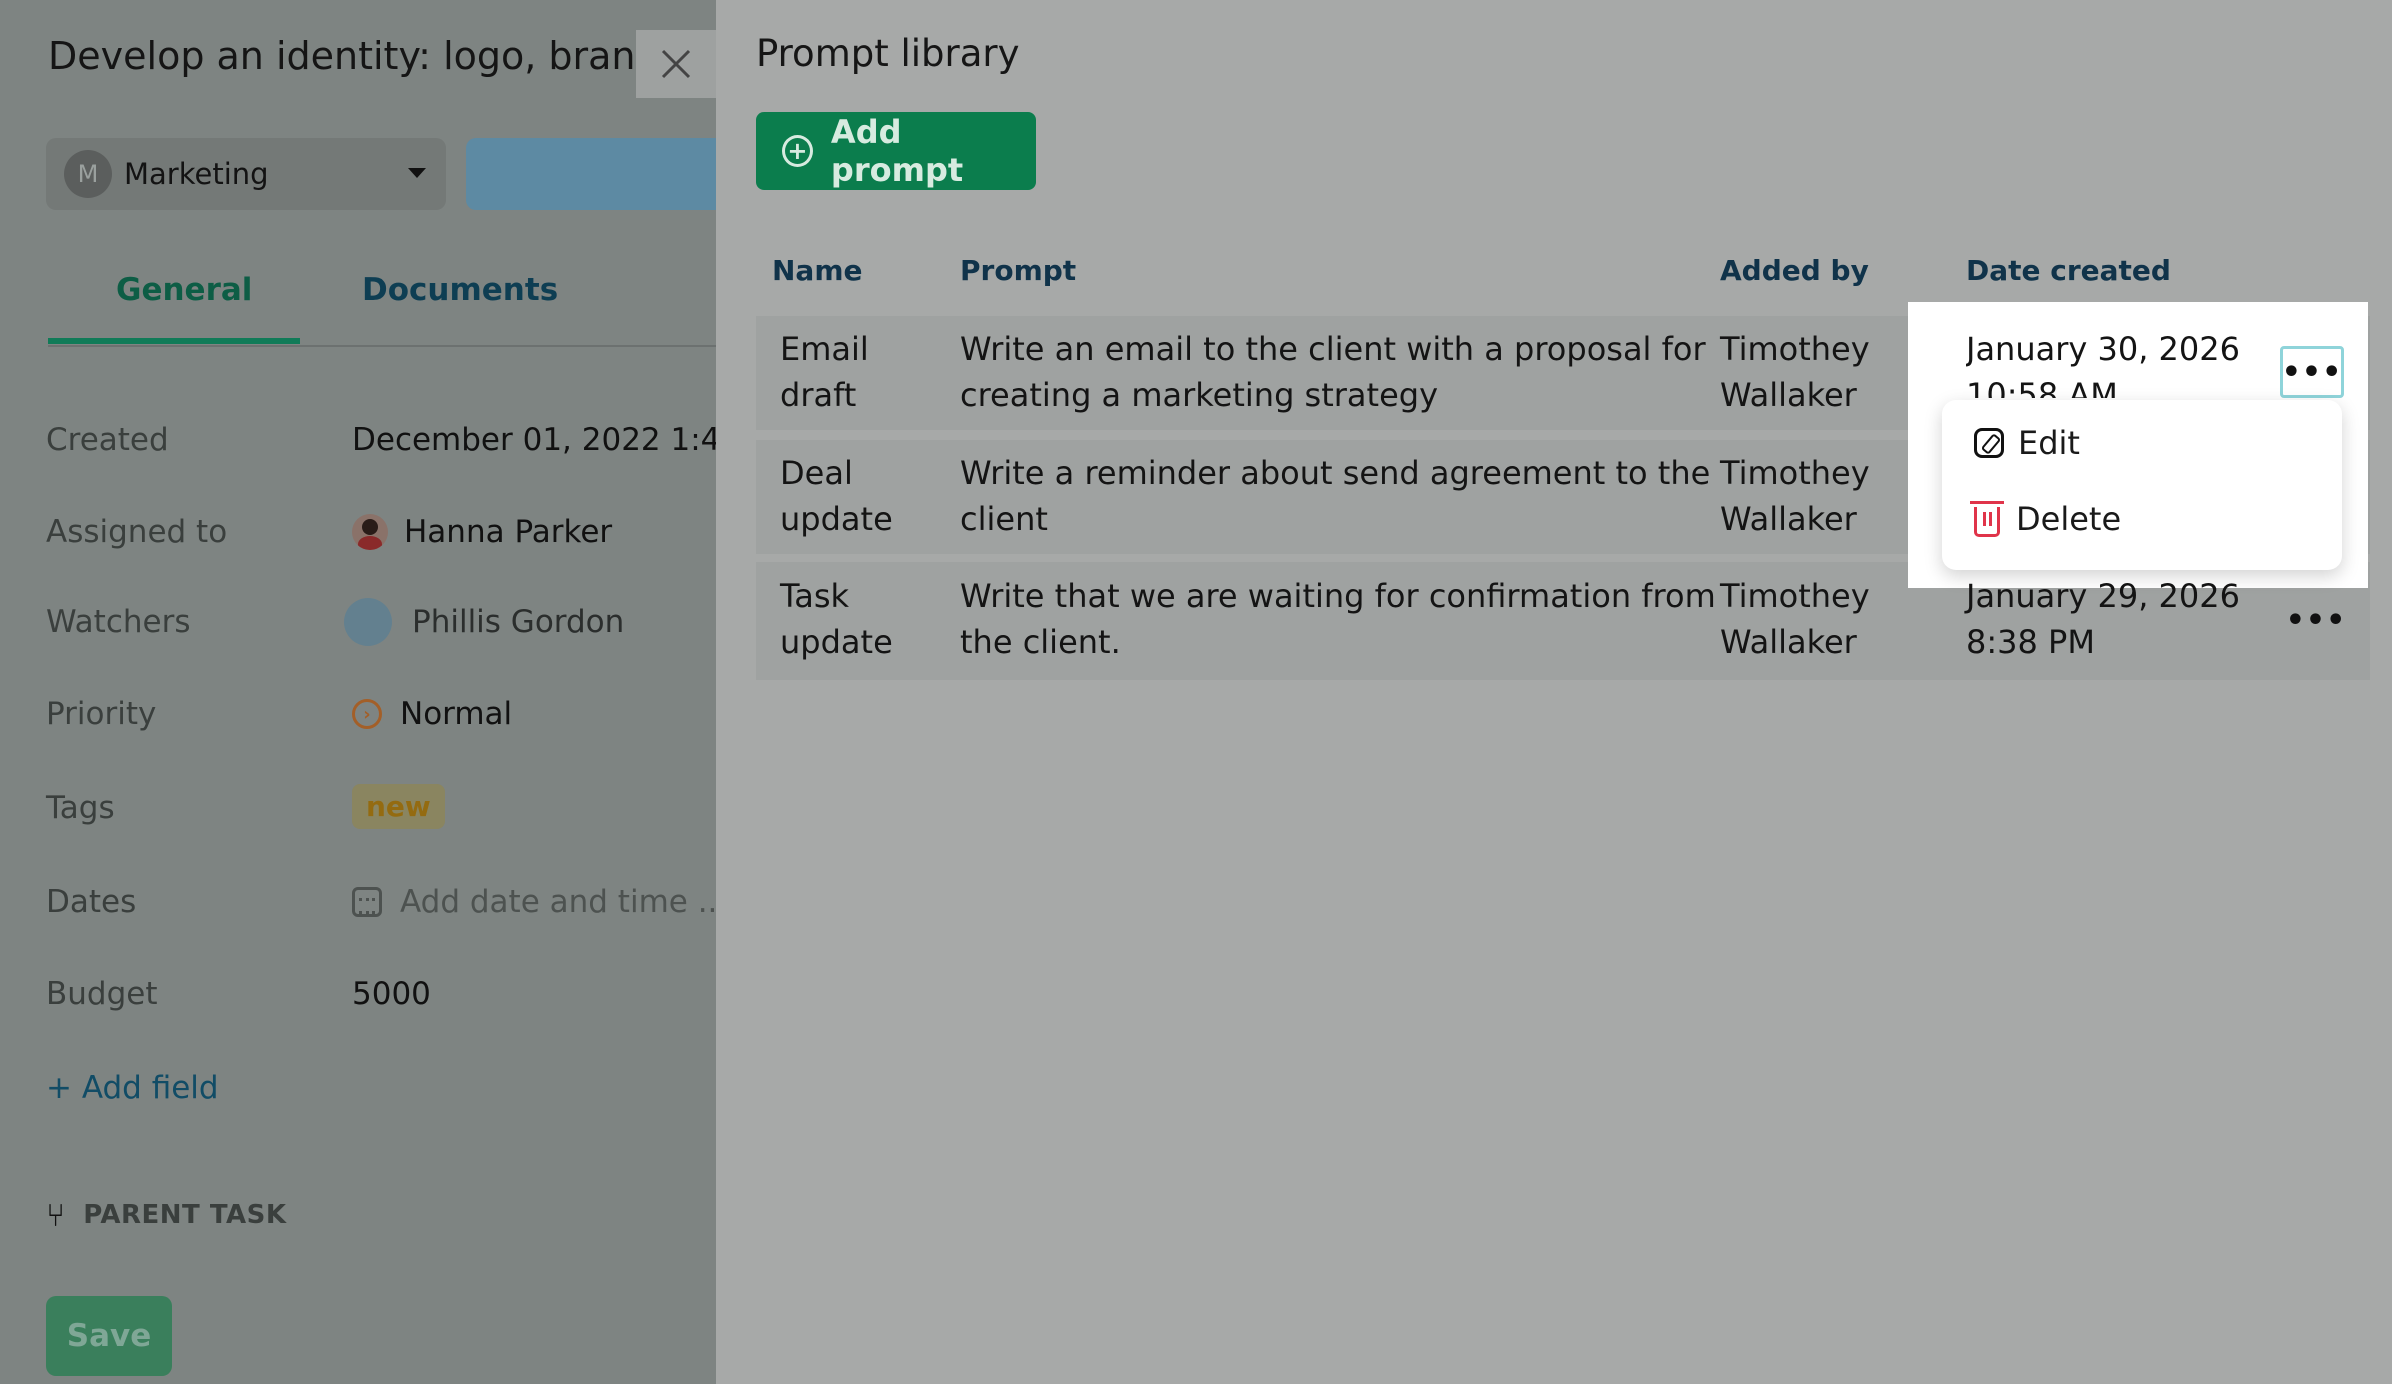 This screenshot has width=2392, height=1384. I want to click on task-title: Develop an identity: logo, brand book, so click(382, 56).